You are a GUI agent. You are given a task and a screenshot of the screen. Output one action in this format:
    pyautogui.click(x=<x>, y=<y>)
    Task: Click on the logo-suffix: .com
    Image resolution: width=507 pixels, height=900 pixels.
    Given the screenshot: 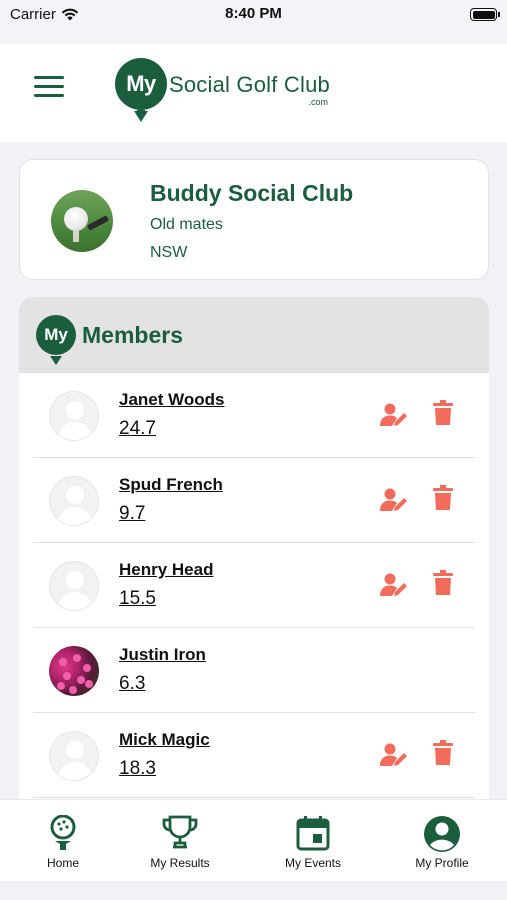 What is the action you would take?
    pyautogui.click(x=318, y=102)
    